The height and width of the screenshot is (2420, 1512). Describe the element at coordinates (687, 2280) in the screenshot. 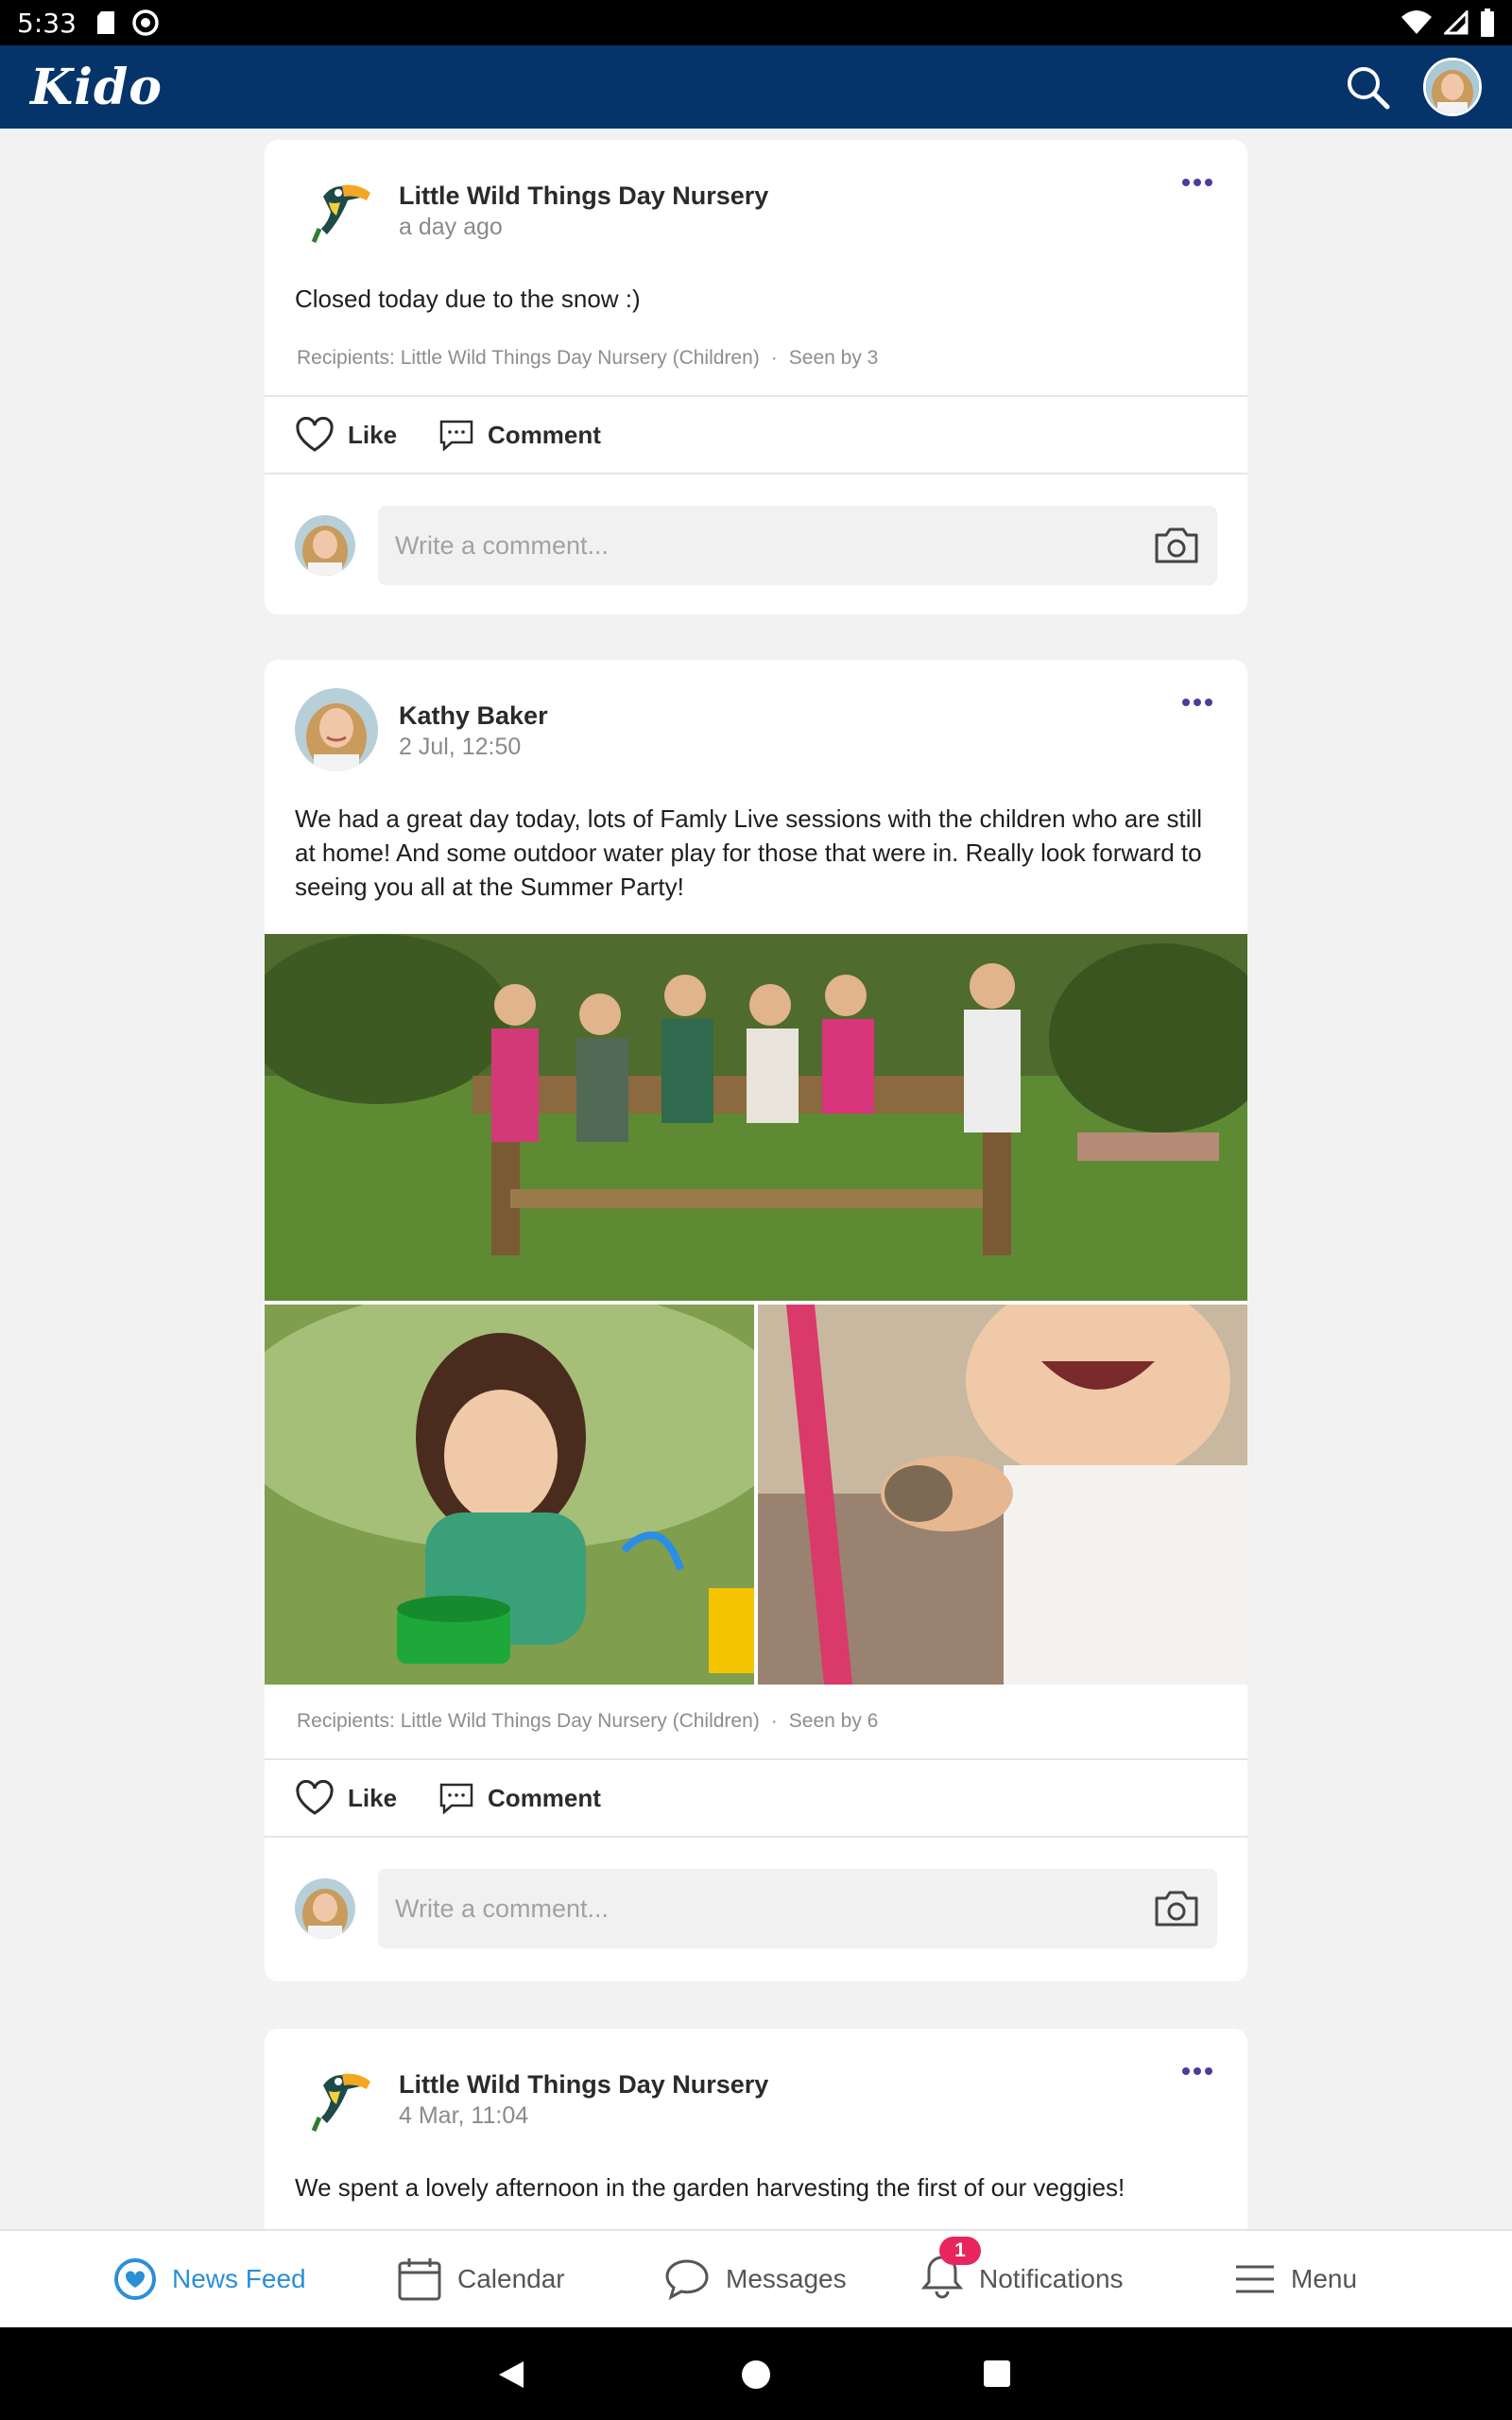

I see `messages-icon` at that location.